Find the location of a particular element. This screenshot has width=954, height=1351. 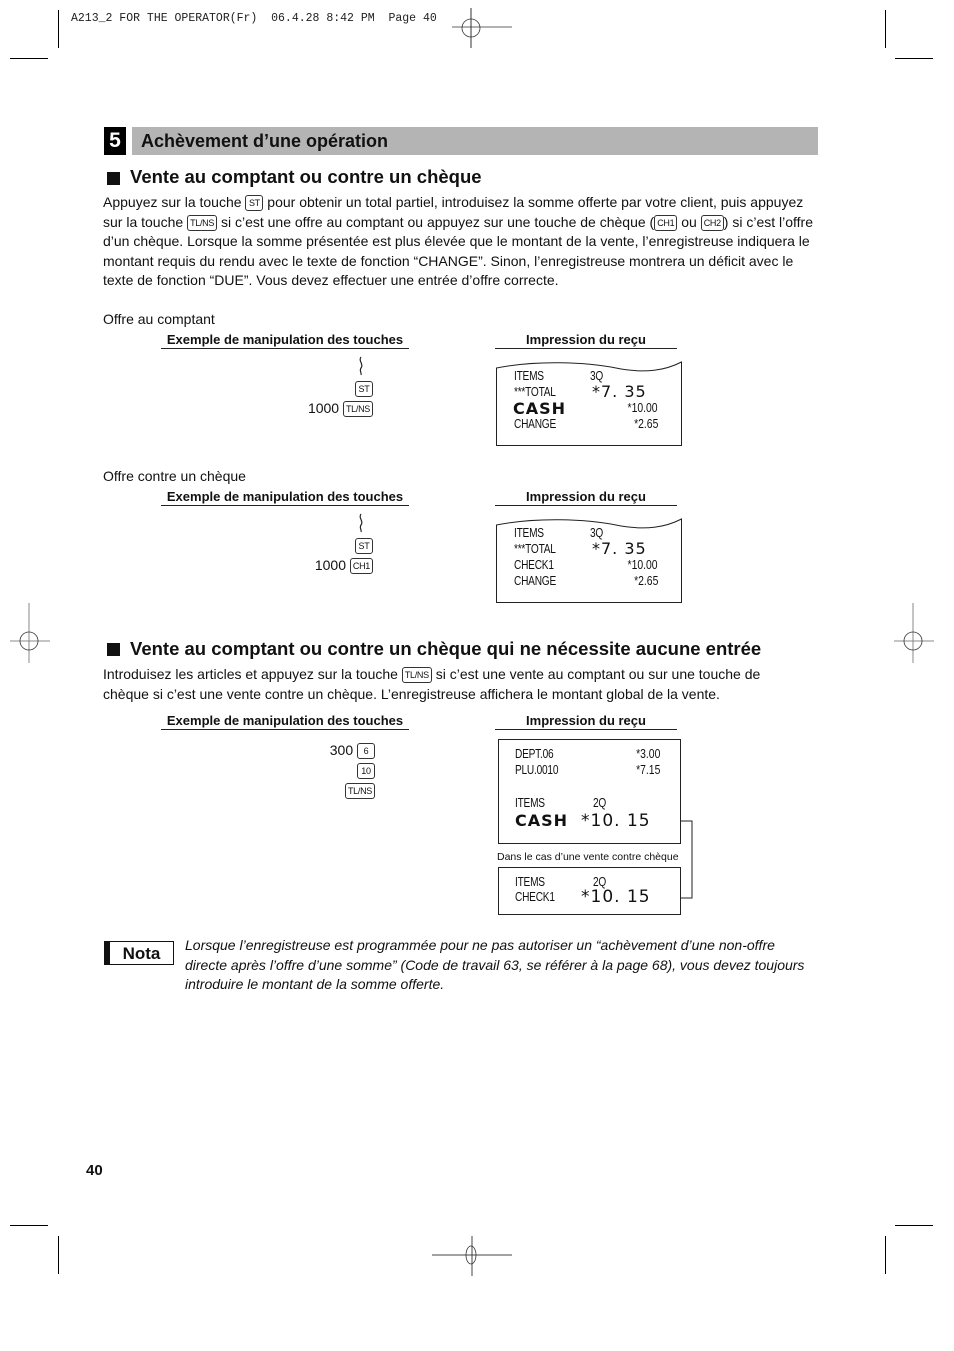

key-sequence: ST 1000 CH1 is located at coordinates (311, 555).